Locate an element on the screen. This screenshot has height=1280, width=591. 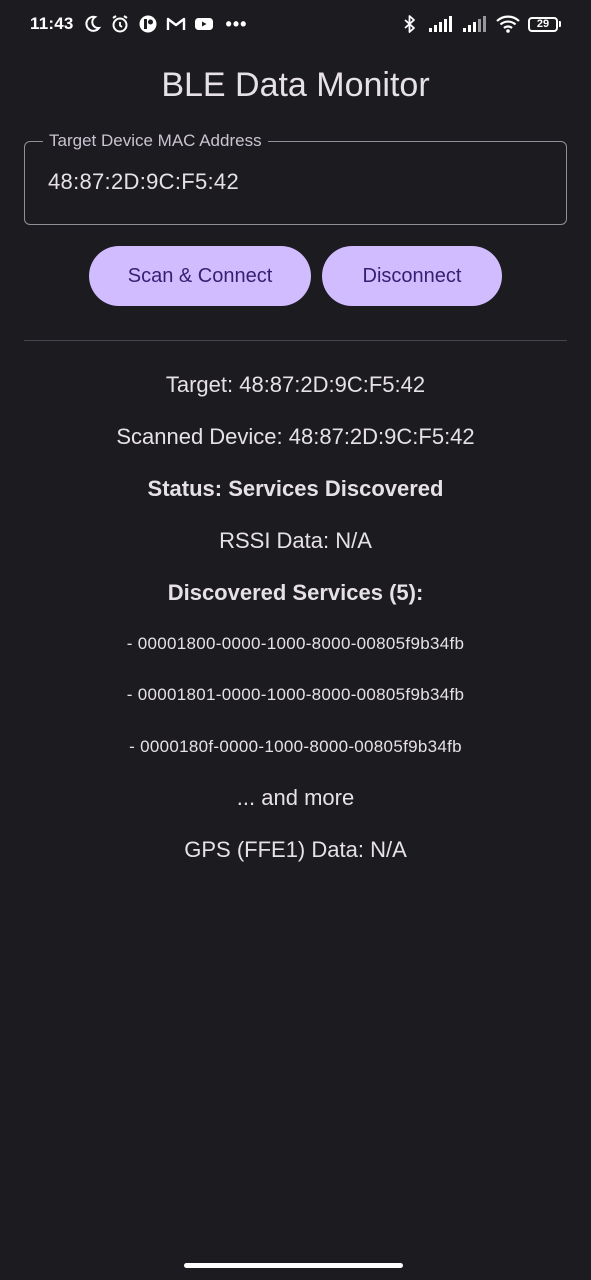
moon-icon is located at coordinates (92, 24).